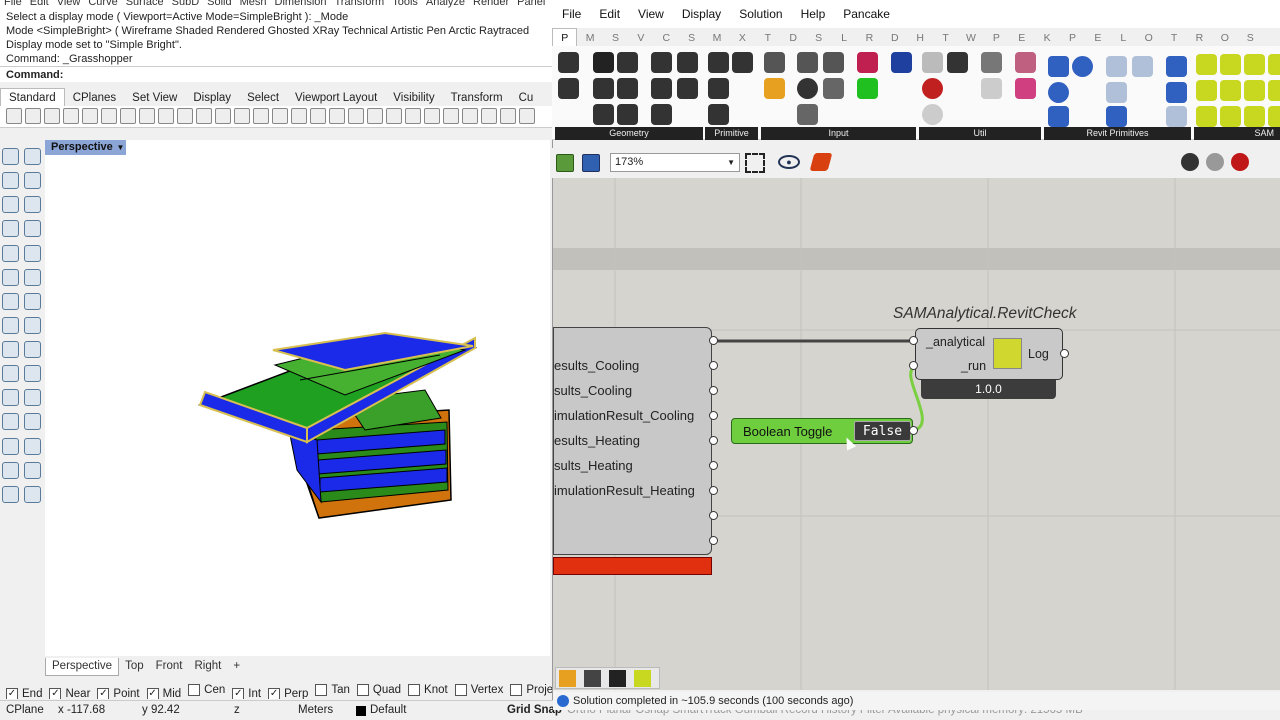 The height and width of the screenshot is (720, 1280). I want to click on gh-menu-edit: Edit, so click(609, 14).